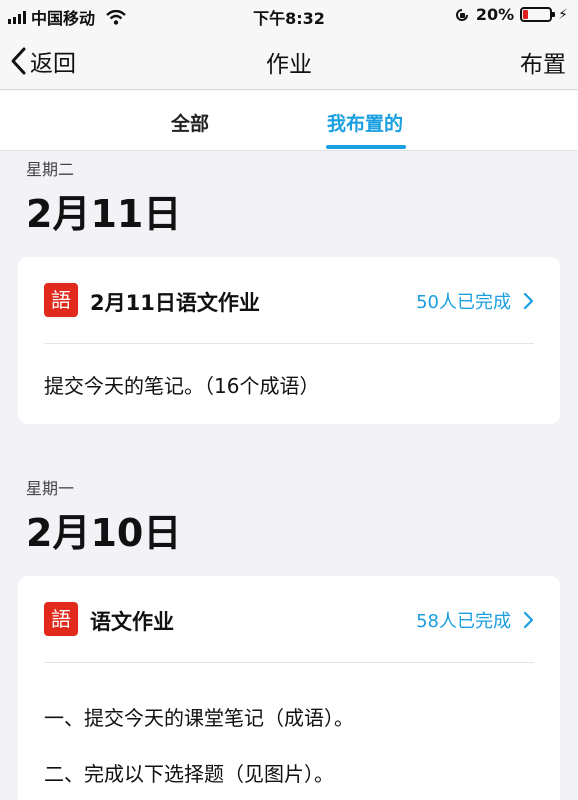 This screenshot has height=800, width=578. What do you see at coordinates (50, 169) in the screenshot?
I see `weekday-label: 星期二` at bounding box center [50, 169].